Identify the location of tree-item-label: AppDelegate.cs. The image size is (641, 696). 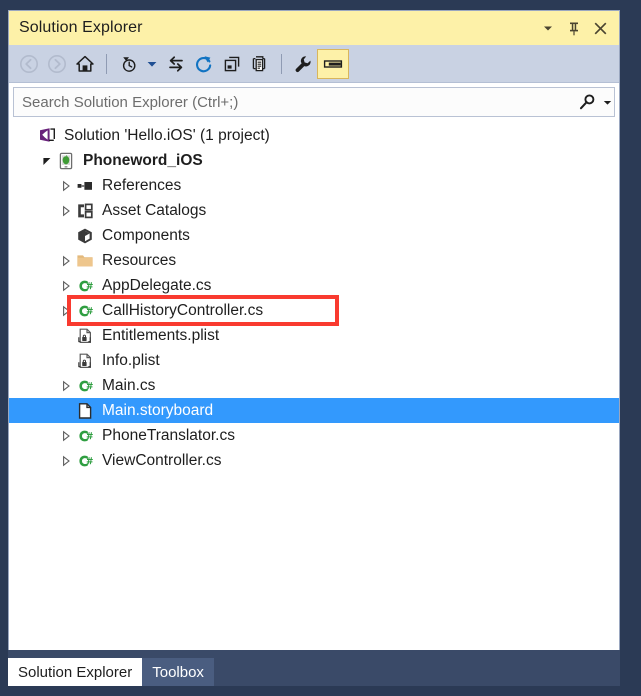
(157, 285).